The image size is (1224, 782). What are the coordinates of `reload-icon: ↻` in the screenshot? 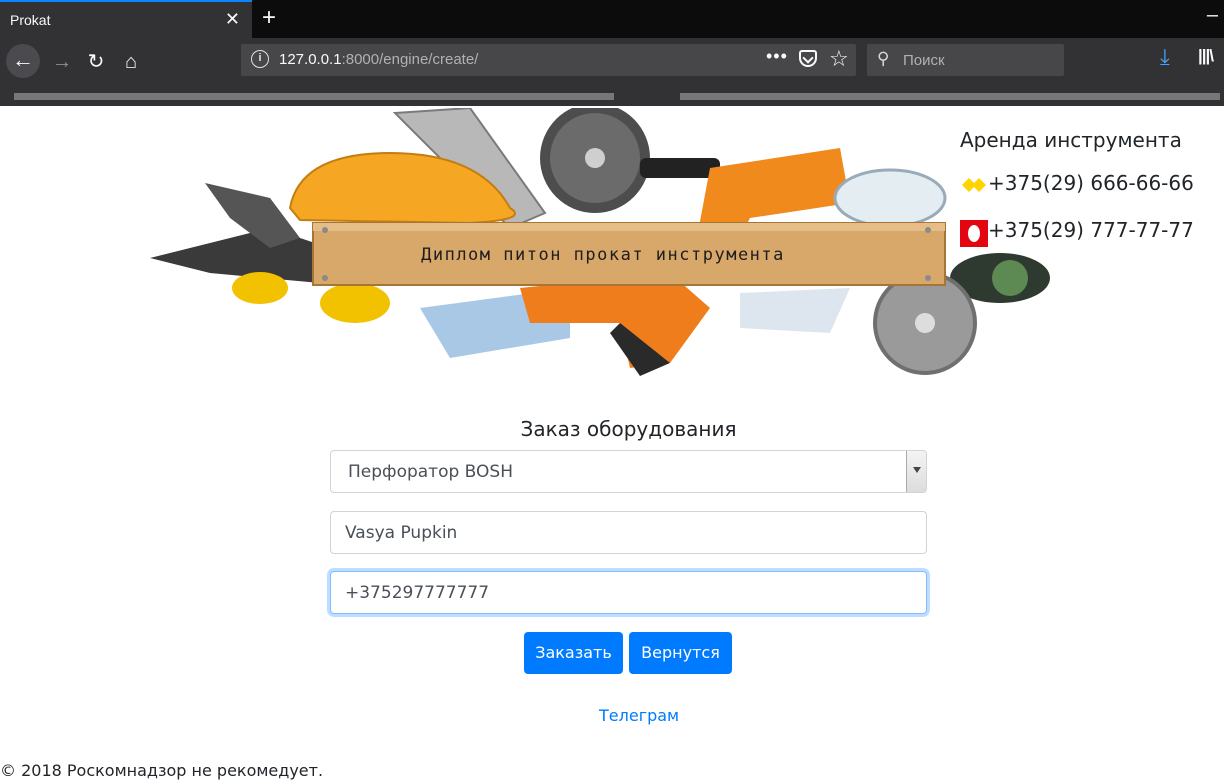 It's located at (96, 62).